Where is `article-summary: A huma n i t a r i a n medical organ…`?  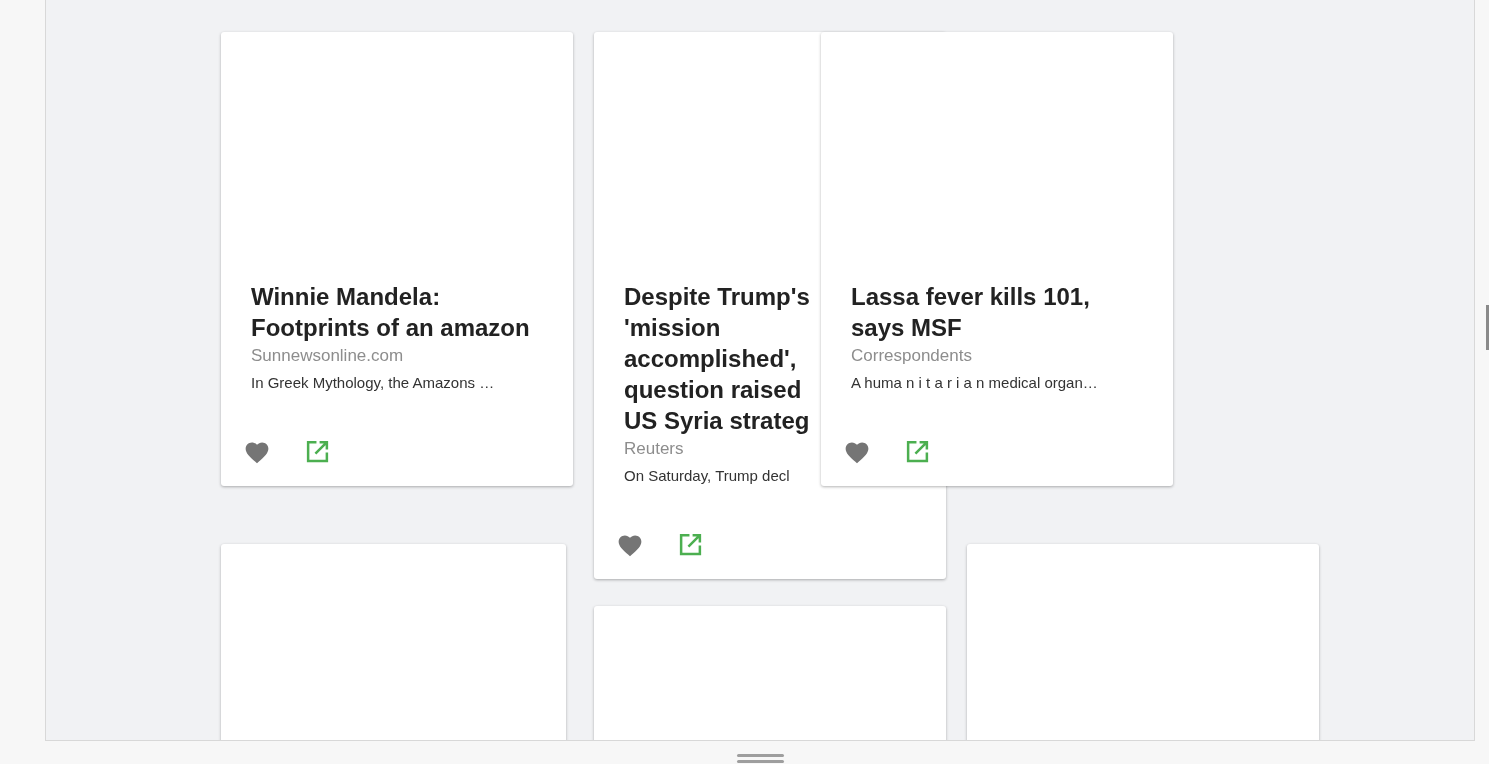
article-summary: A huma n i t a r i a n medical organ… is located at coordinates (975, 383).